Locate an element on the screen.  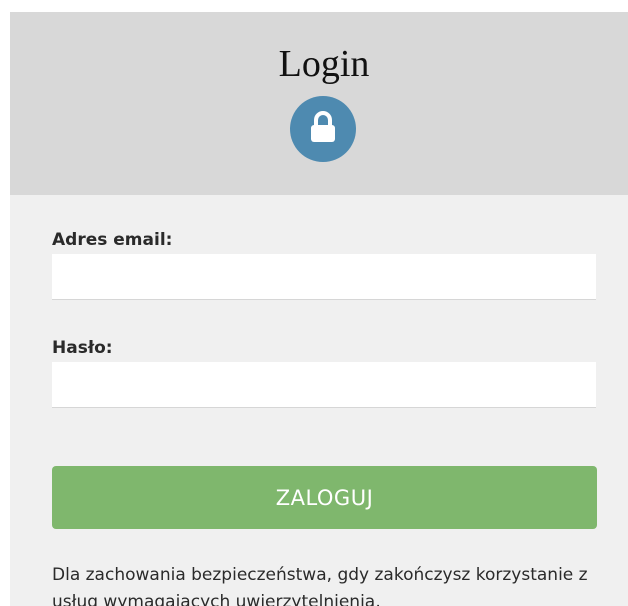
password-label: Hasło: is located at coordinates (82, 348).